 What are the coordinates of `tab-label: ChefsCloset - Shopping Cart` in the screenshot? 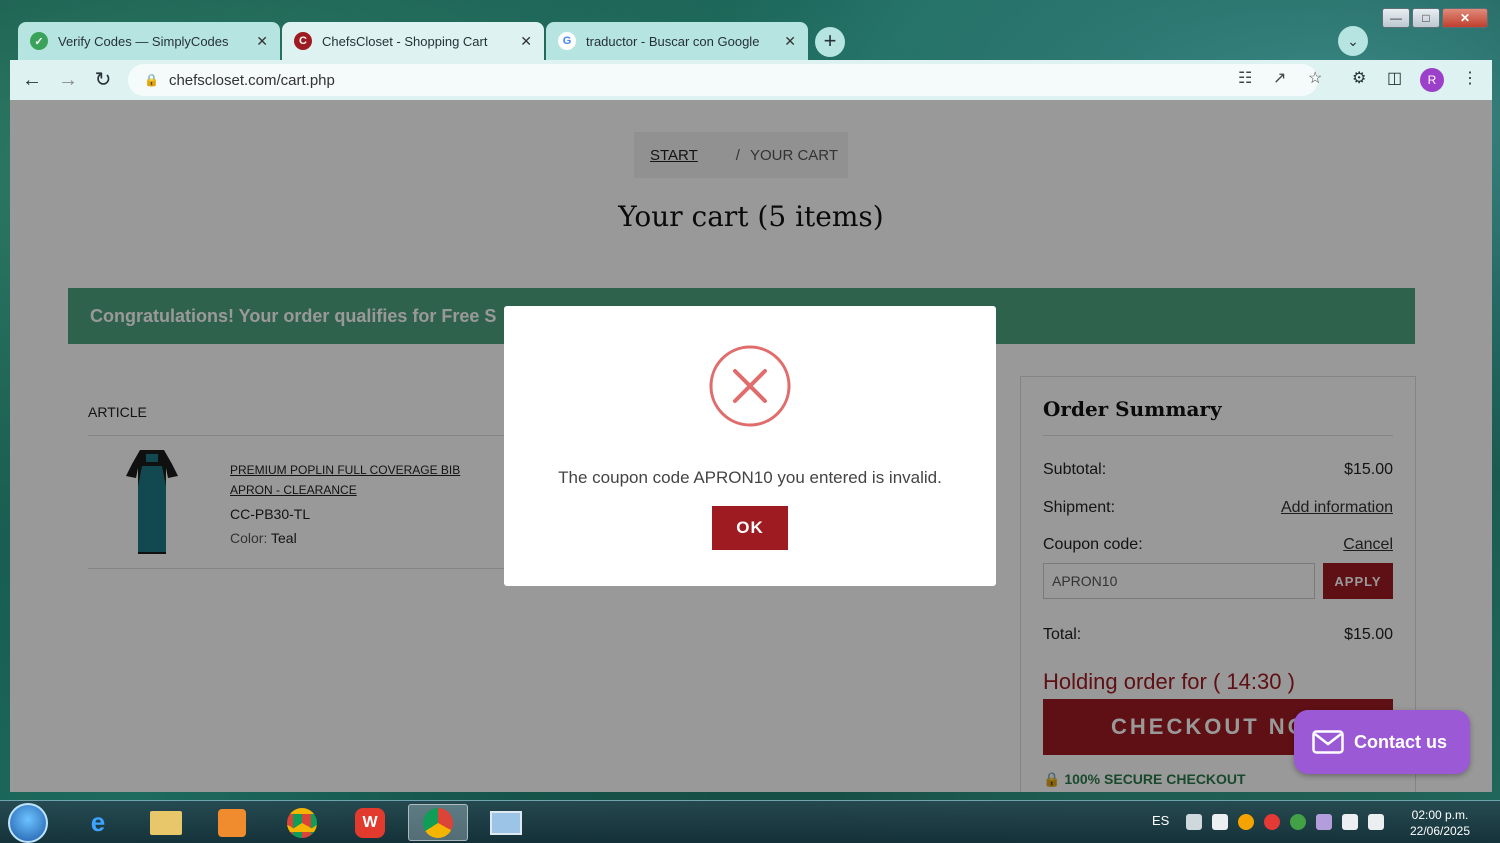 It's located at (405, 41).